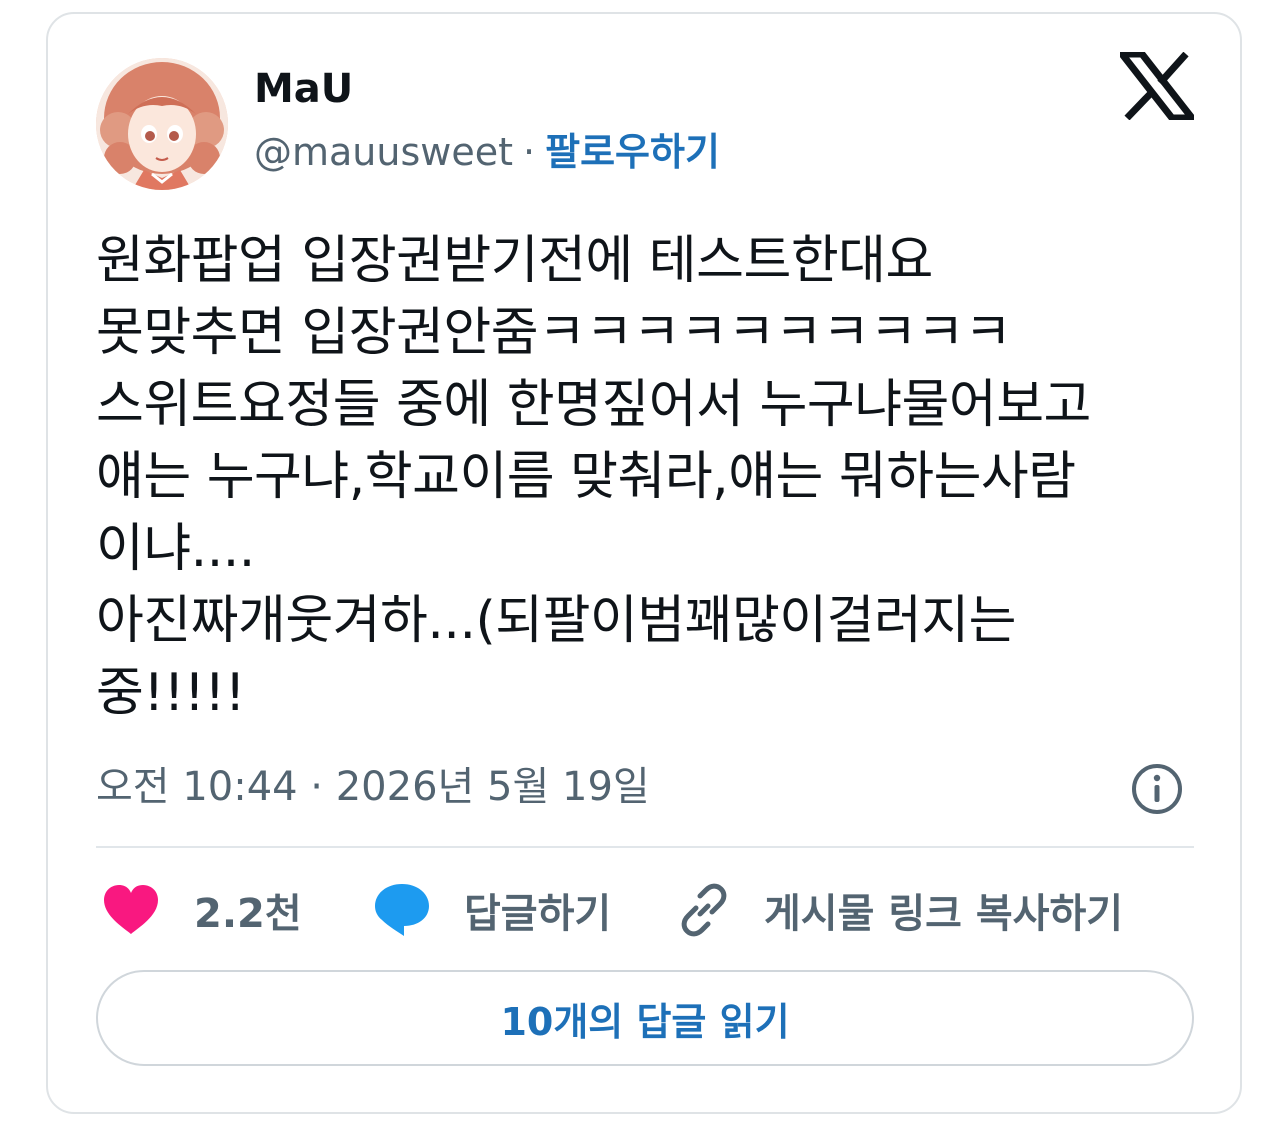 This screenshot has height=1134, width=1268. I want to click on like-count: 2.2천, so click(248, 914).